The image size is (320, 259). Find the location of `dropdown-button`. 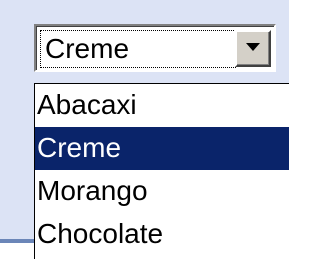

dropdown-button is located at coordinates (253, 48).